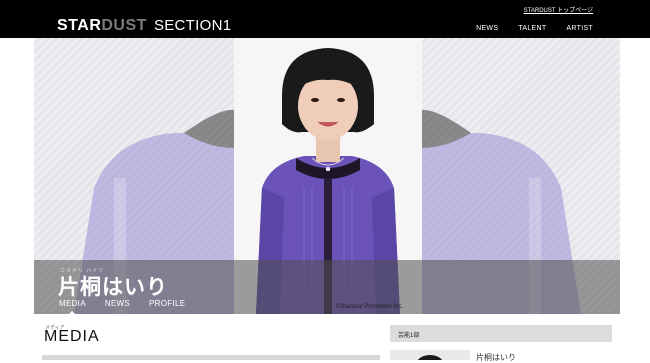 This screenshot has width=650, height=363. I want to click on sidebar-thumbnail, so click(430, 355).